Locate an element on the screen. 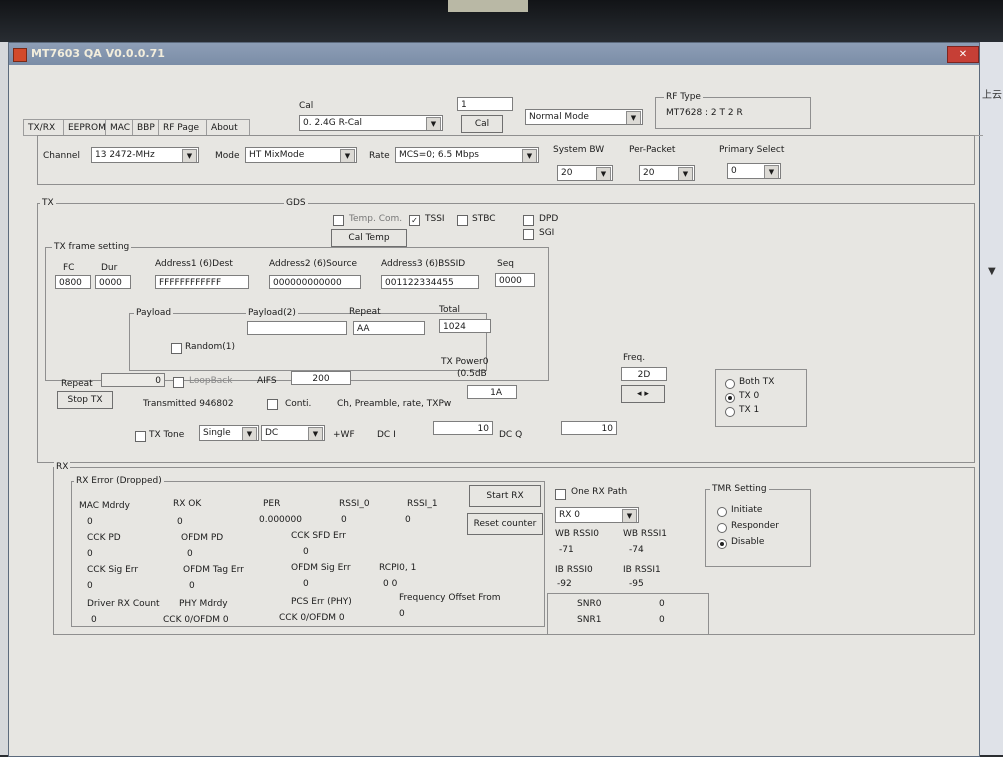  rx-ok-label: RX OK is located at coordinates (187, 504).